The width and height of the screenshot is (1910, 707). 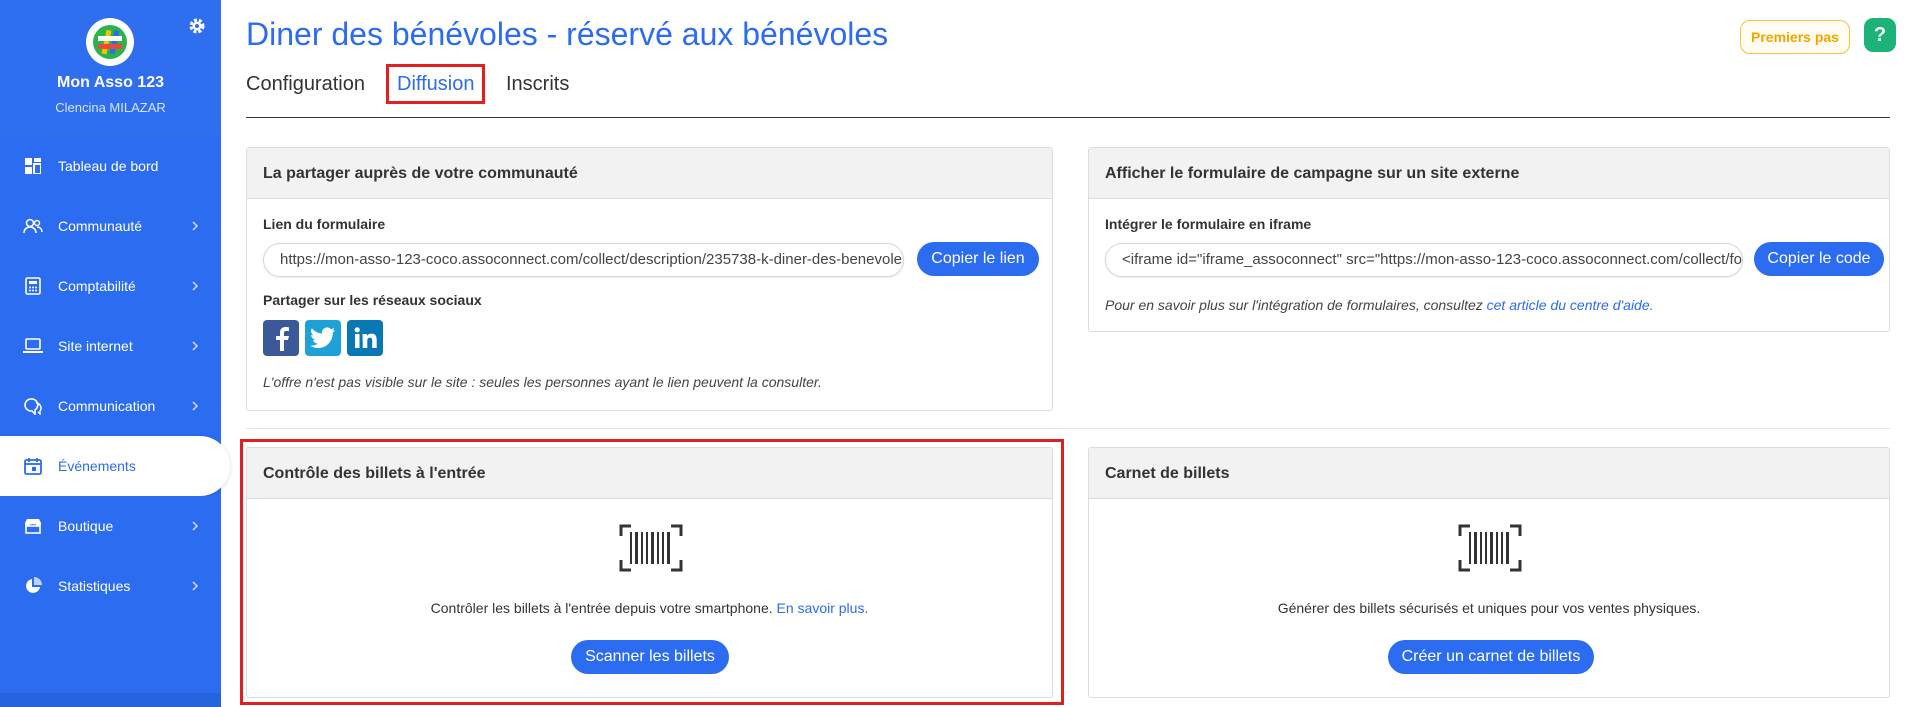 I want to click on ticket-book-title: Carnet de billets, so click(x=1489, y=473).